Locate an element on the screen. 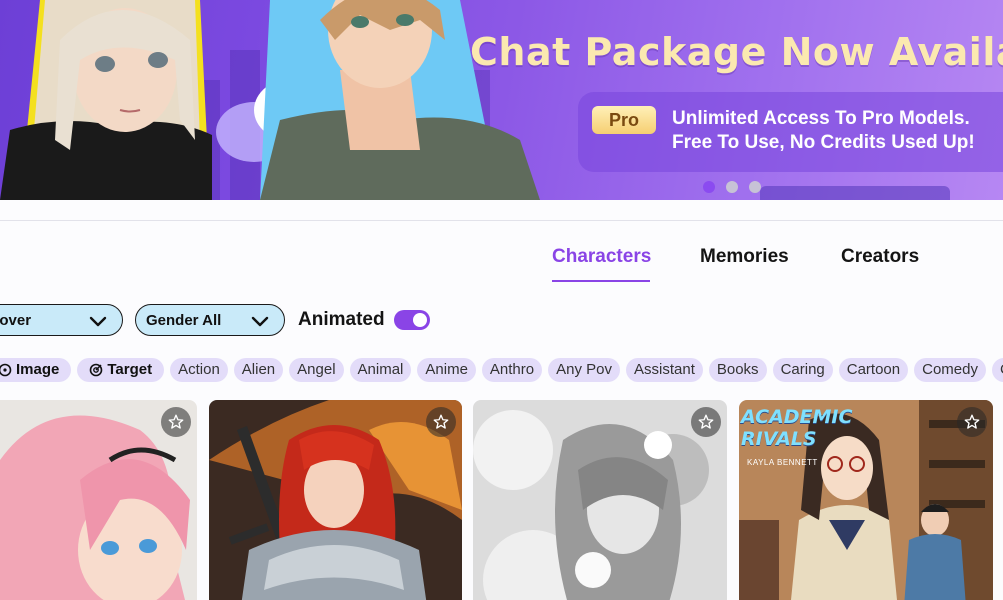  cover-author: KAYLA BENNETT is located at coordinates (782, 462).